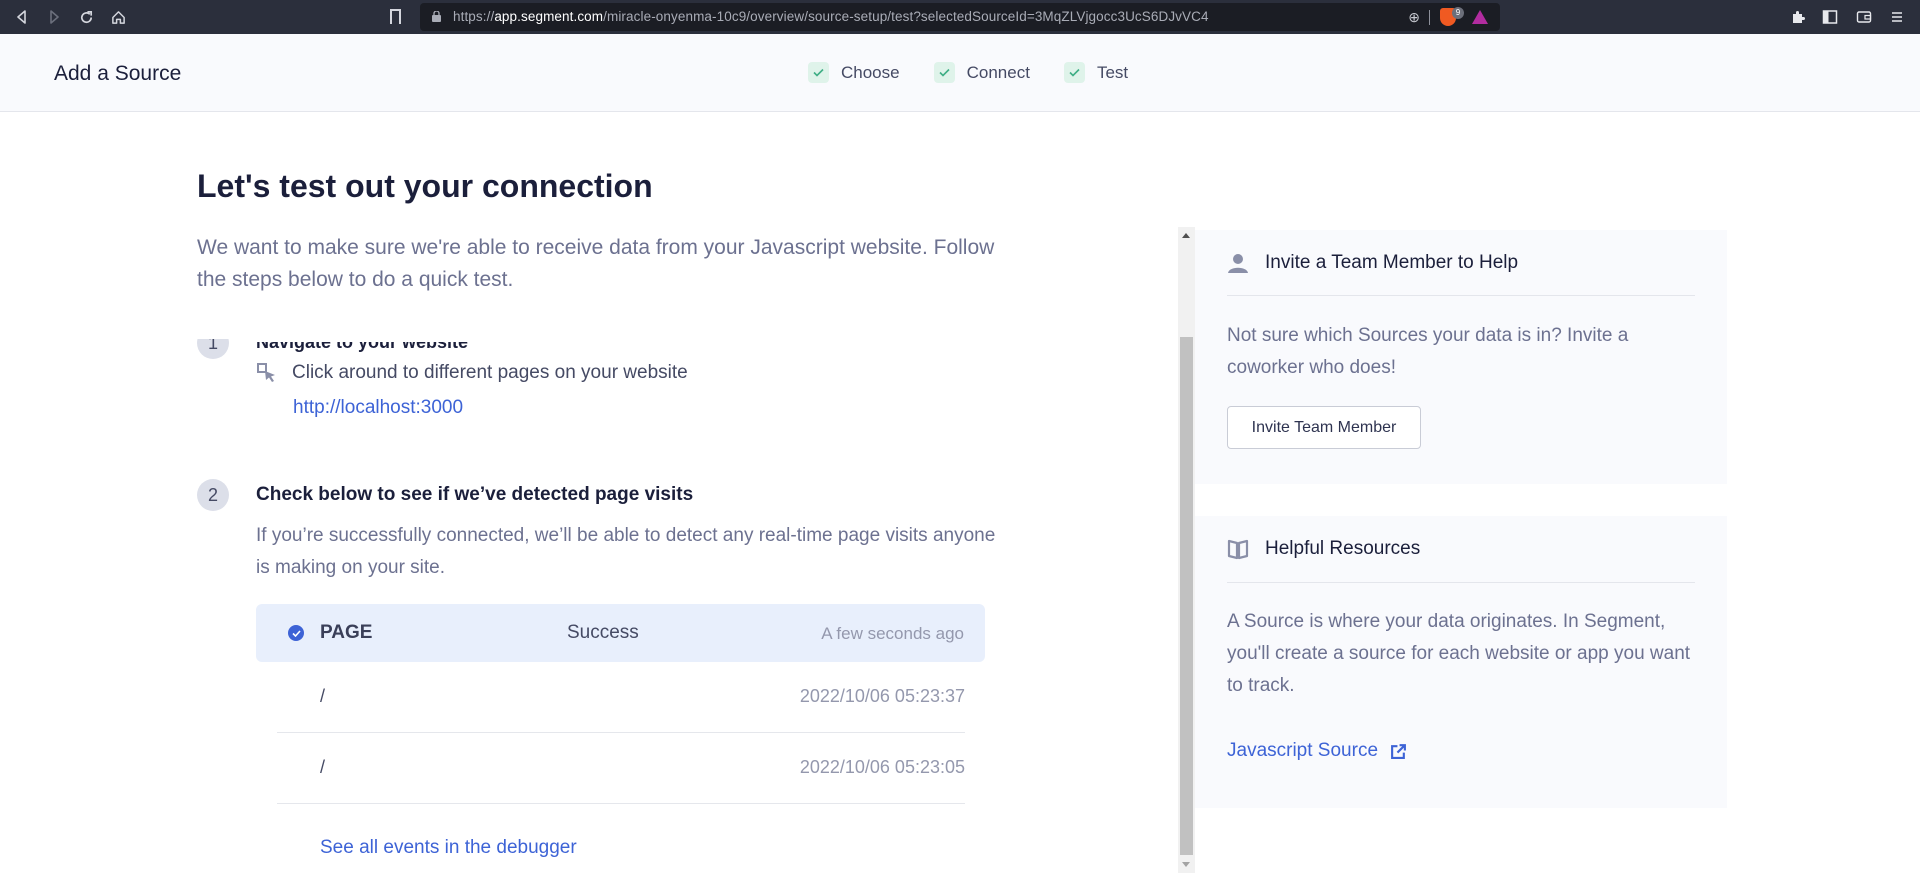  Describe the element at coordinates (436, 16) in the screenshot. I see `lock-icon` at that location.